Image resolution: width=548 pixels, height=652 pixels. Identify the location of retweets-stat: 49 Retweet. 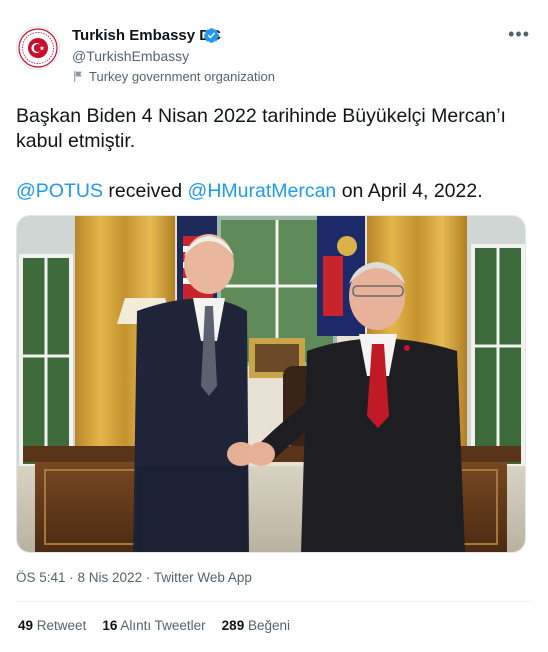
(52, 625).